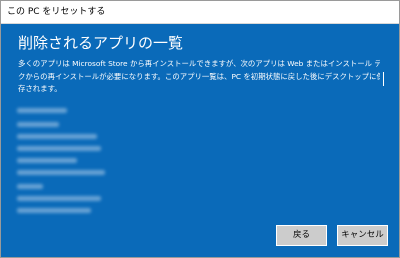 The width and height of the screenshot is (400, 258). Describe the element at coordinates (301, 235) in the screenshot. I see `back-button: 戻る` at that location.